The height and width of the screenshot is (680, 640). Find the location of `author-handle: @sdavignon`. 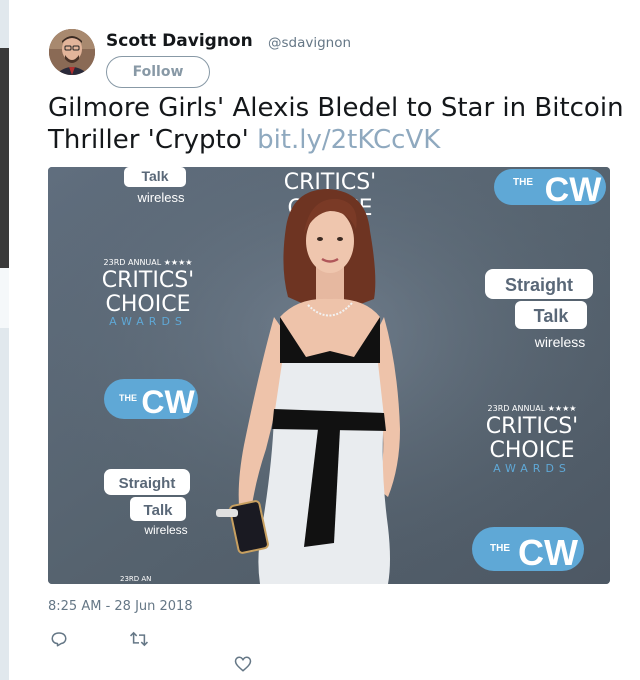

author-handle: @sdavignon is located at coordinates (309, 43).